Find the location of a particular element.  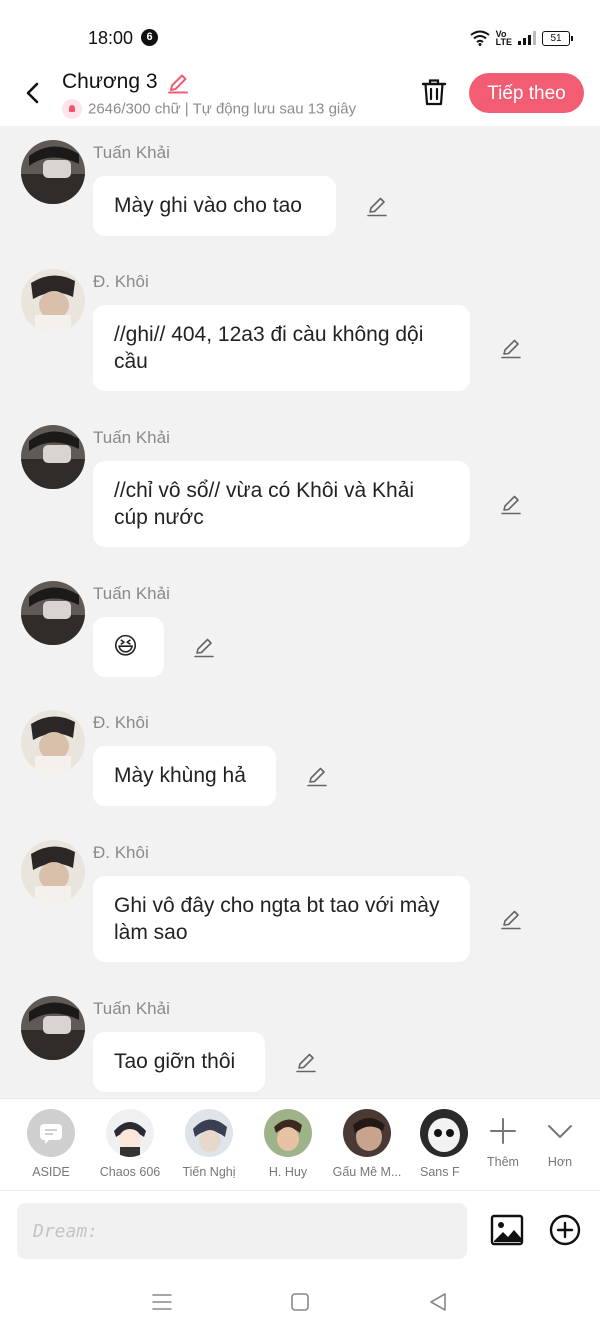

message-text: Mày khùng hả is located at coordinates (180, 775).